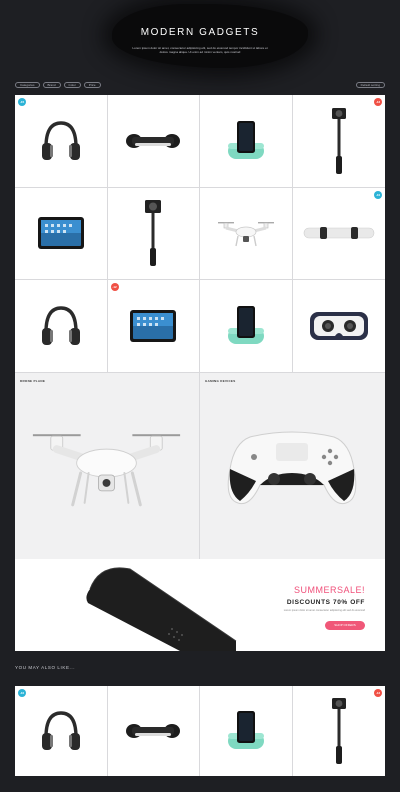 The width and height of the screenshot is (400, 792). I want to click on sale-discount: DISCOUNTS 70% OFF, so click(325, 602).